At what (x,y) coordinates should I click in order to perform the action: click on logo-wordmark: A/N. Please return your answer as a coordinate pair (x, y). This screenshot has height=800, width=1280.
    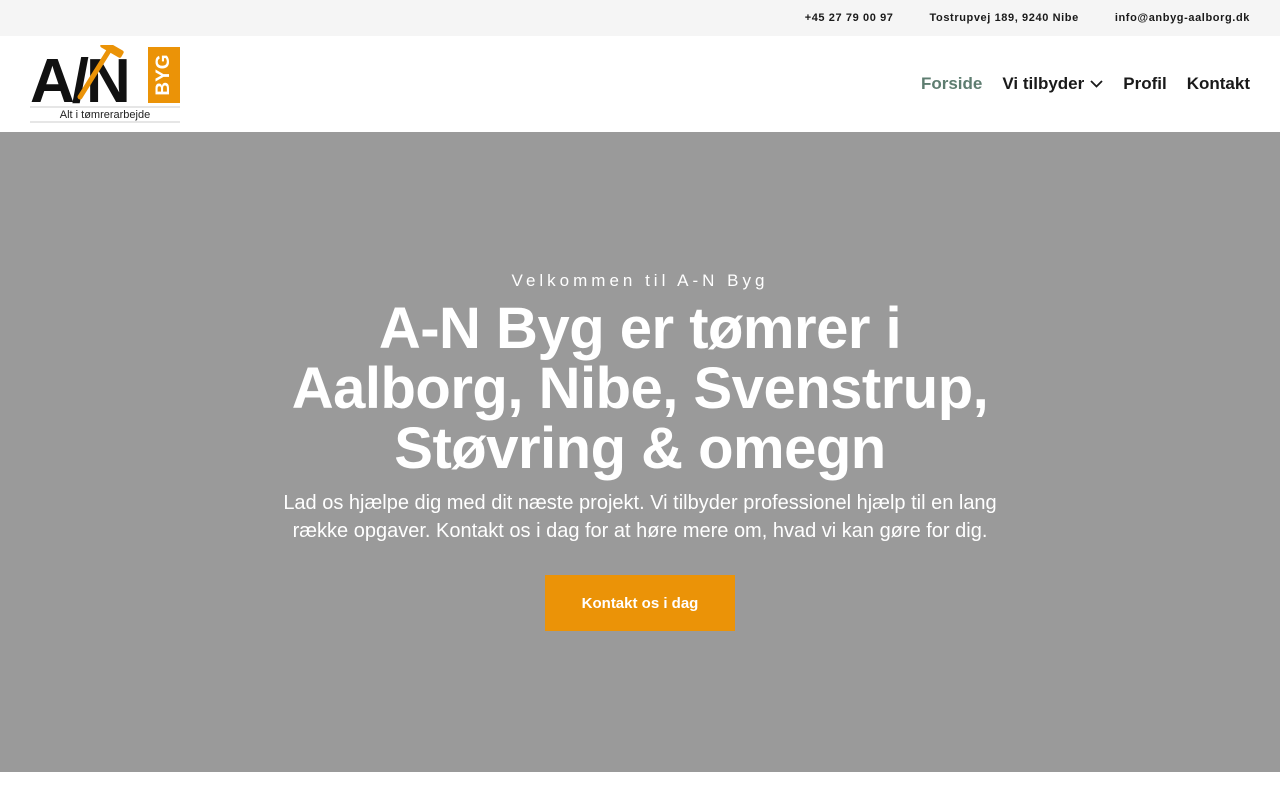
    Looking at the image, I should click on (79, 81).